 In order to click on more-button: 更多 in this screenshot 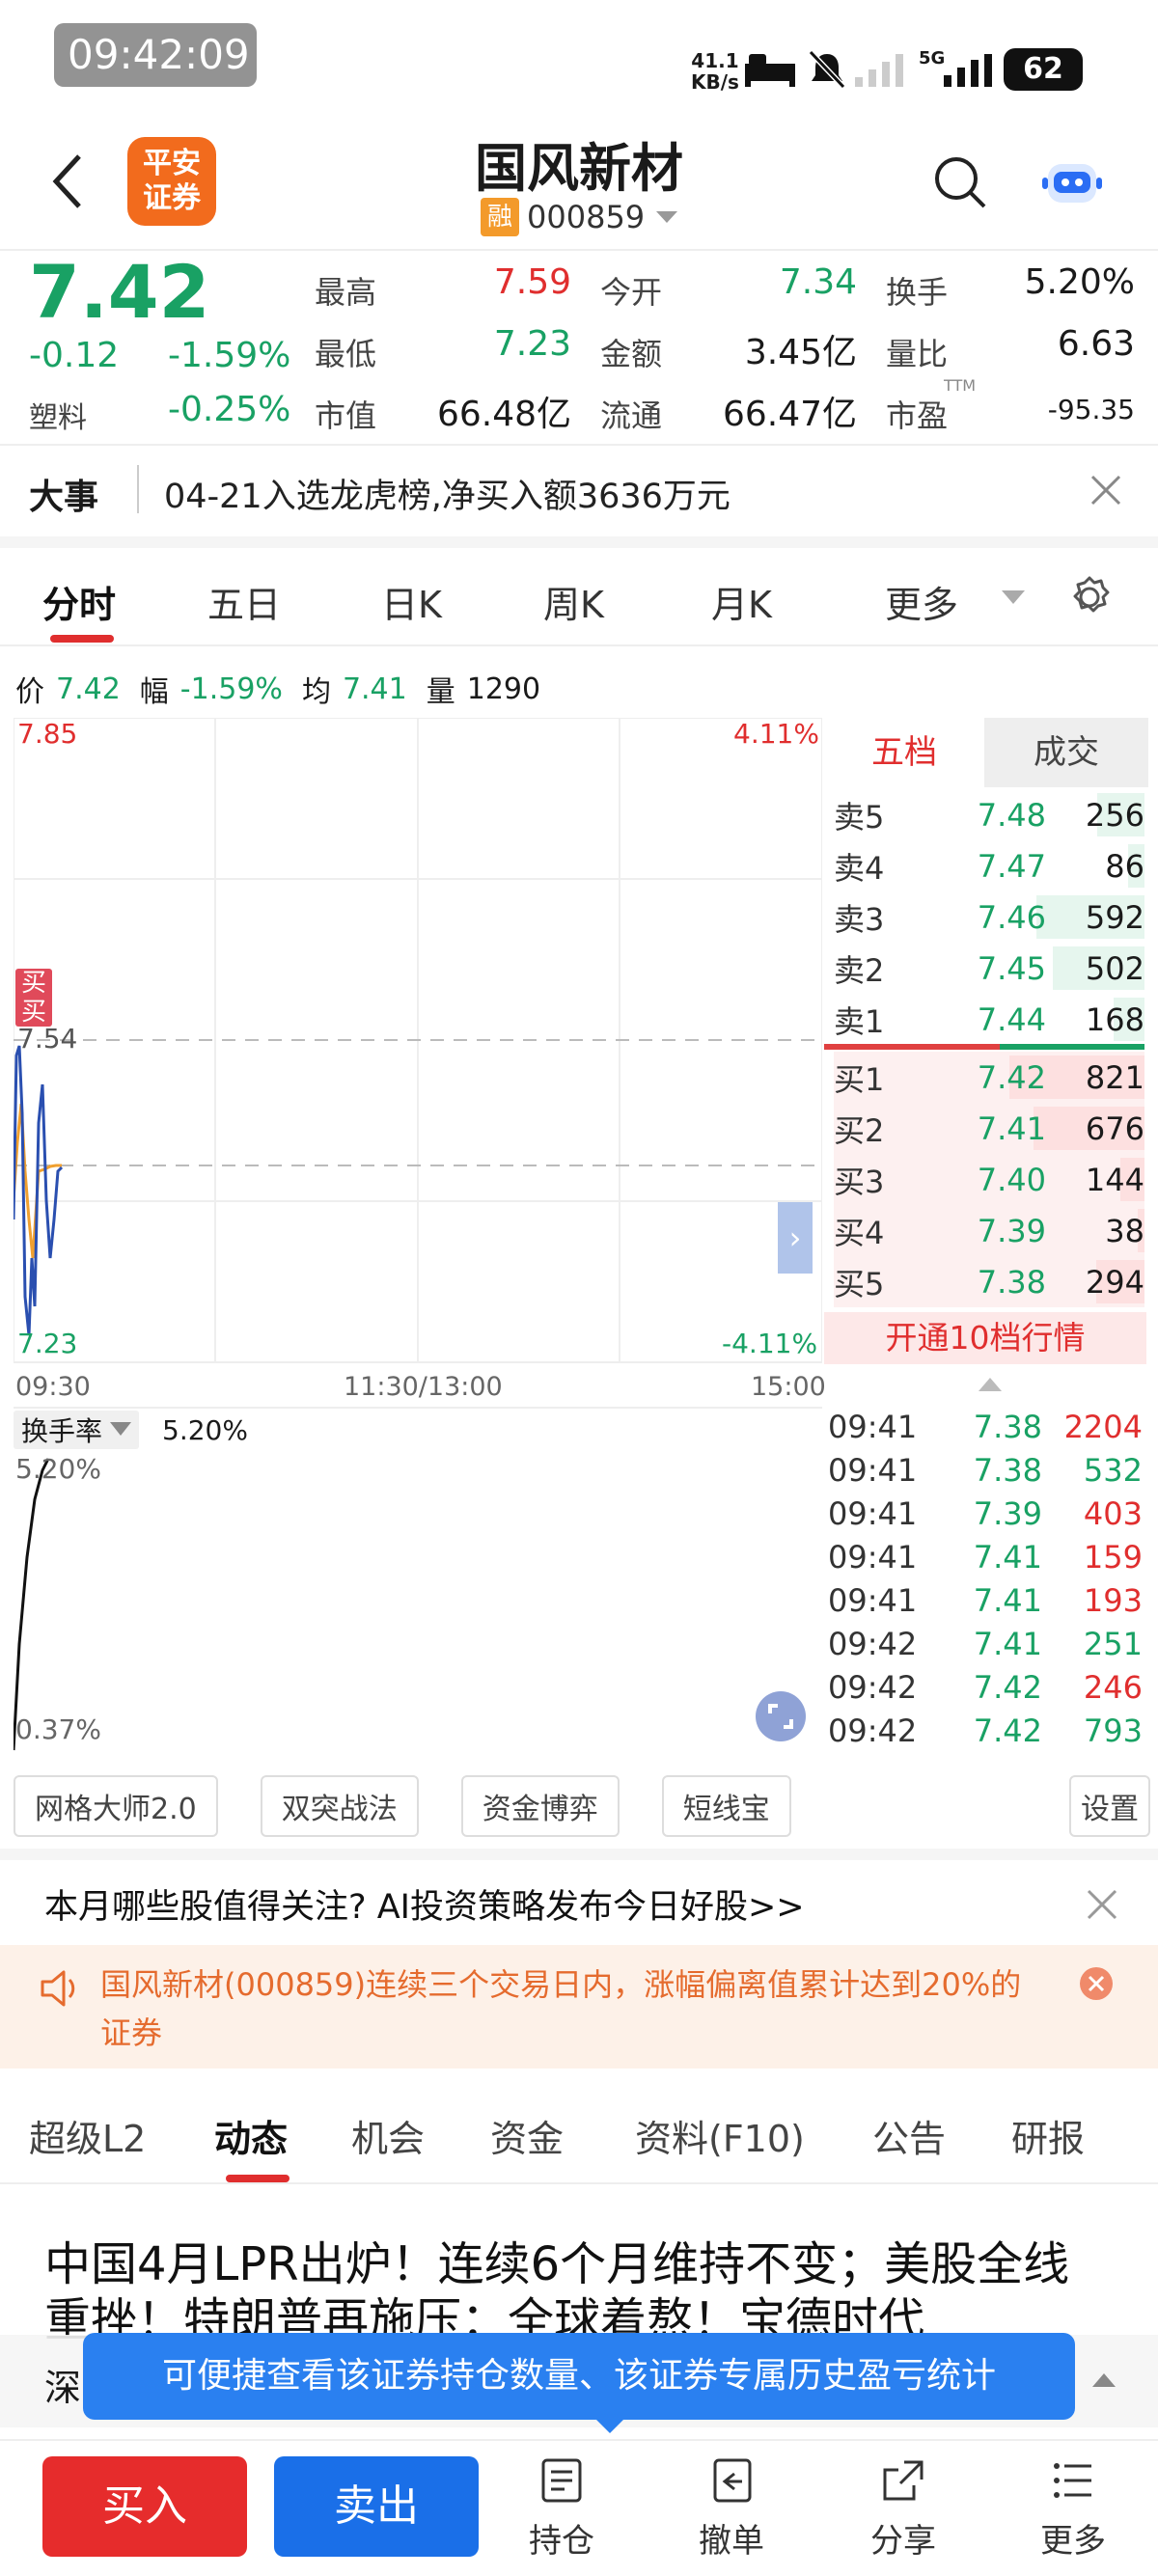, I will do `click(1073, 2509)`.